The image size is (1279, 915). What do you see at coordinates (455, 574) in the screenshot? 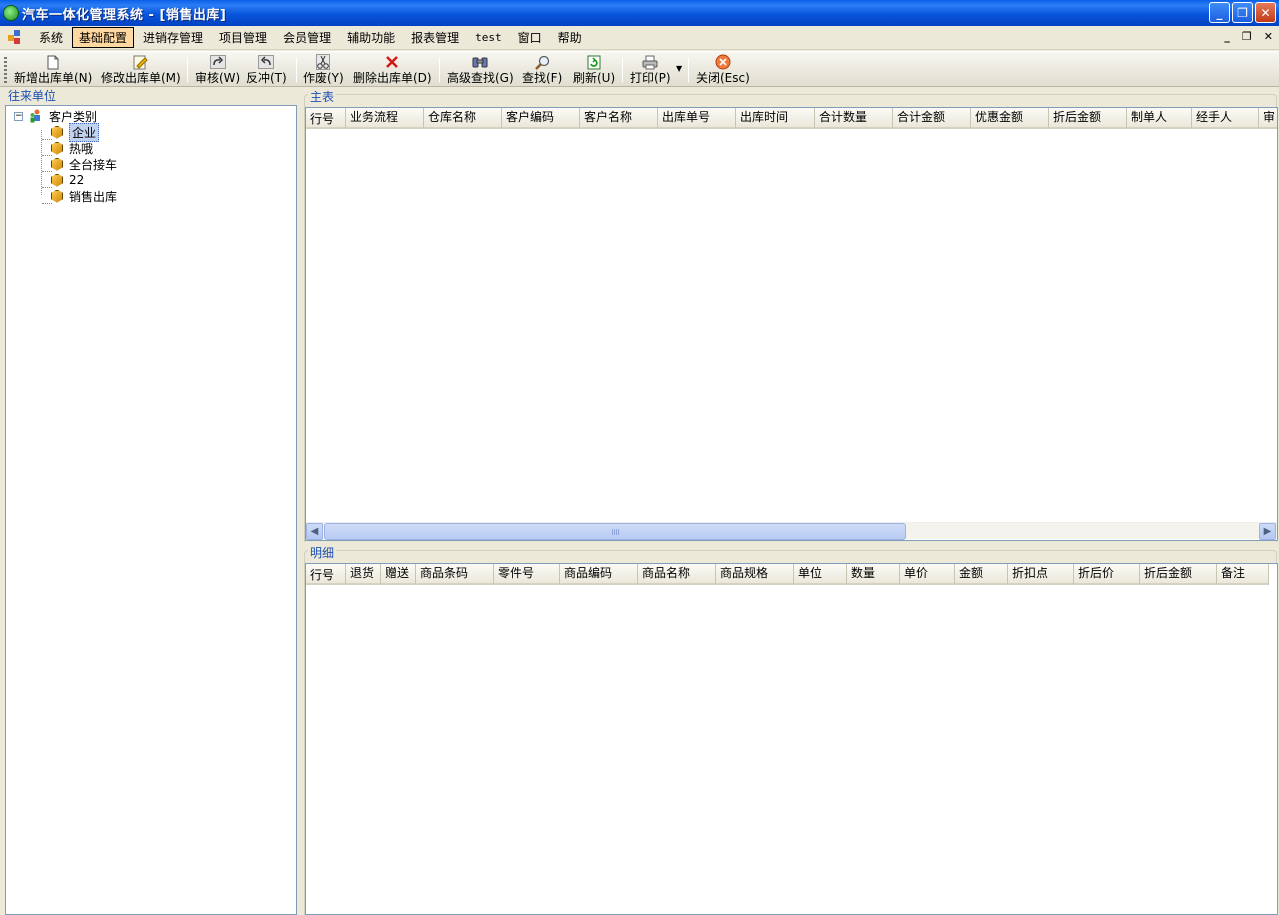
I see `column-header: 商品条码` at bounding box center [455, 574].